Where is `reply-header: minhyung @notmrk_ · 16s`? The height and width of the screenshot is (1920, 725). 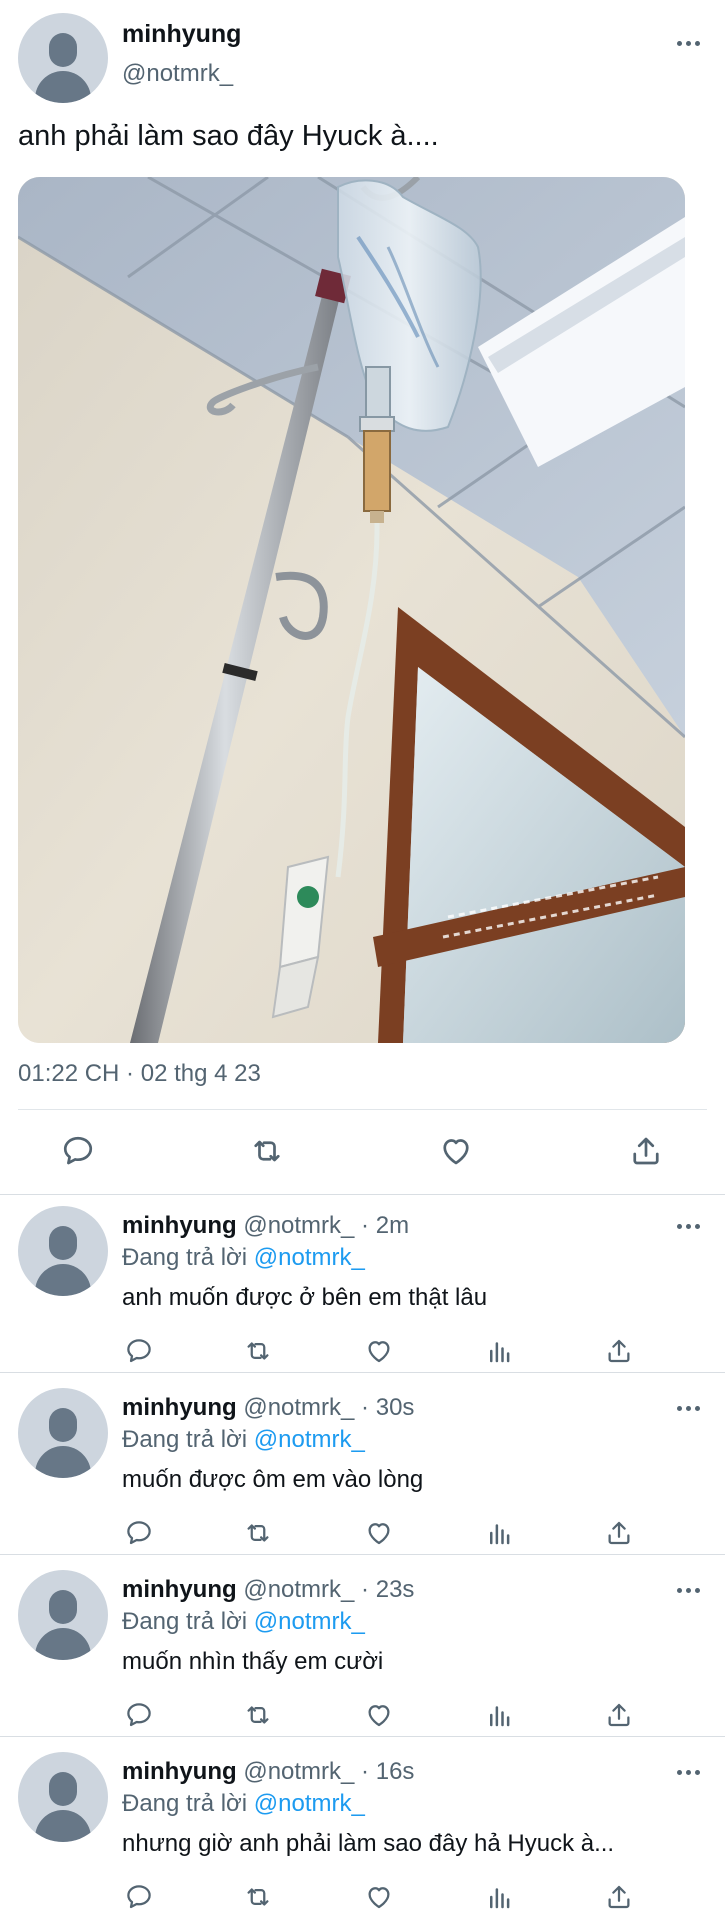 reply-header: minhyung @notmrk_ · 16s is located at coordinates (268, 1772).